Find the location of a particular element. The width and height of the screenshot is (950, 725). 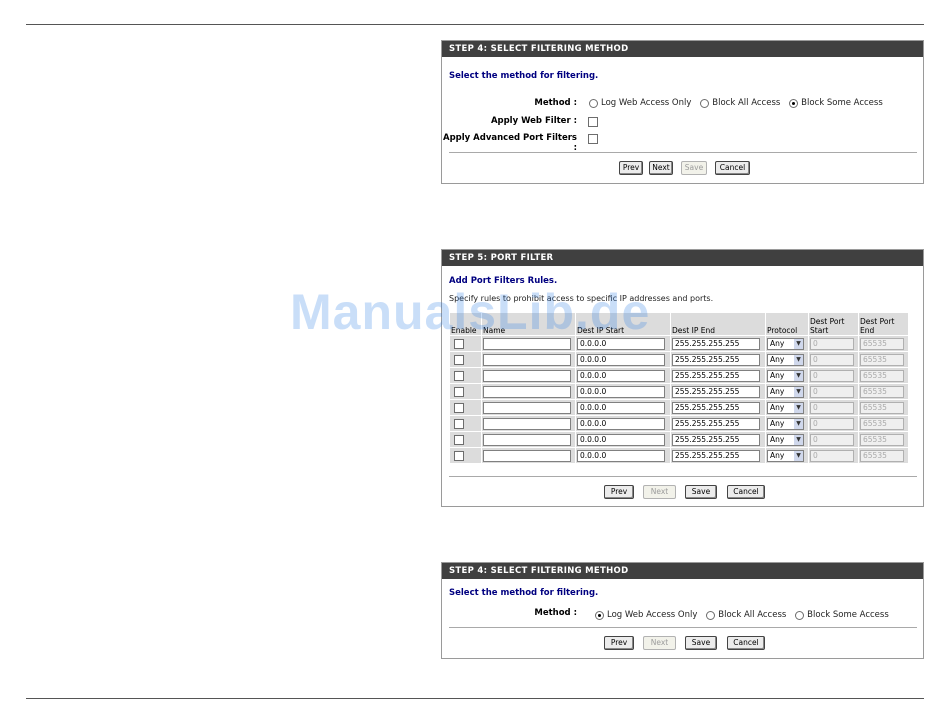

name-cell is located at coordinates (528, 407).